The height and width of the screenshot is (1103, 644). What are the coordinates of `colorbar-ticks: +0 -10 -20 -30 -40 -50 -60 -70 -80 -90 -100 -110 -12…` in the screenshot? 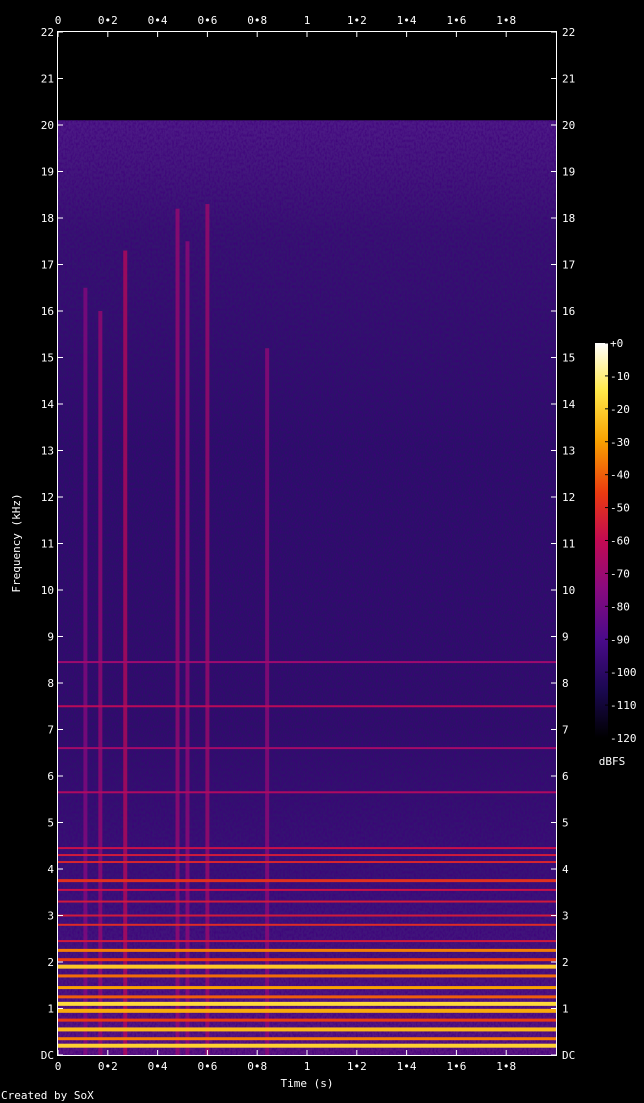 It's located at (621, 541).